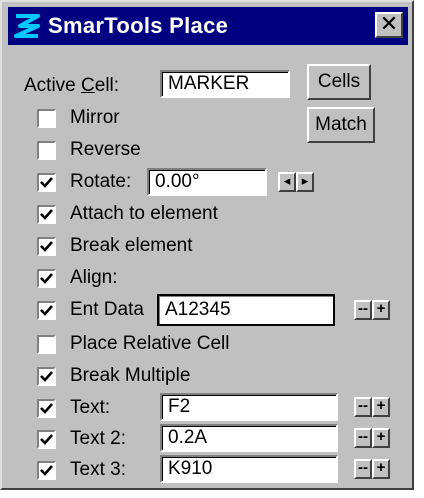 This screenshot has width=424, height=498. I want to click on text3-plus-button: +, so click(381, 469).